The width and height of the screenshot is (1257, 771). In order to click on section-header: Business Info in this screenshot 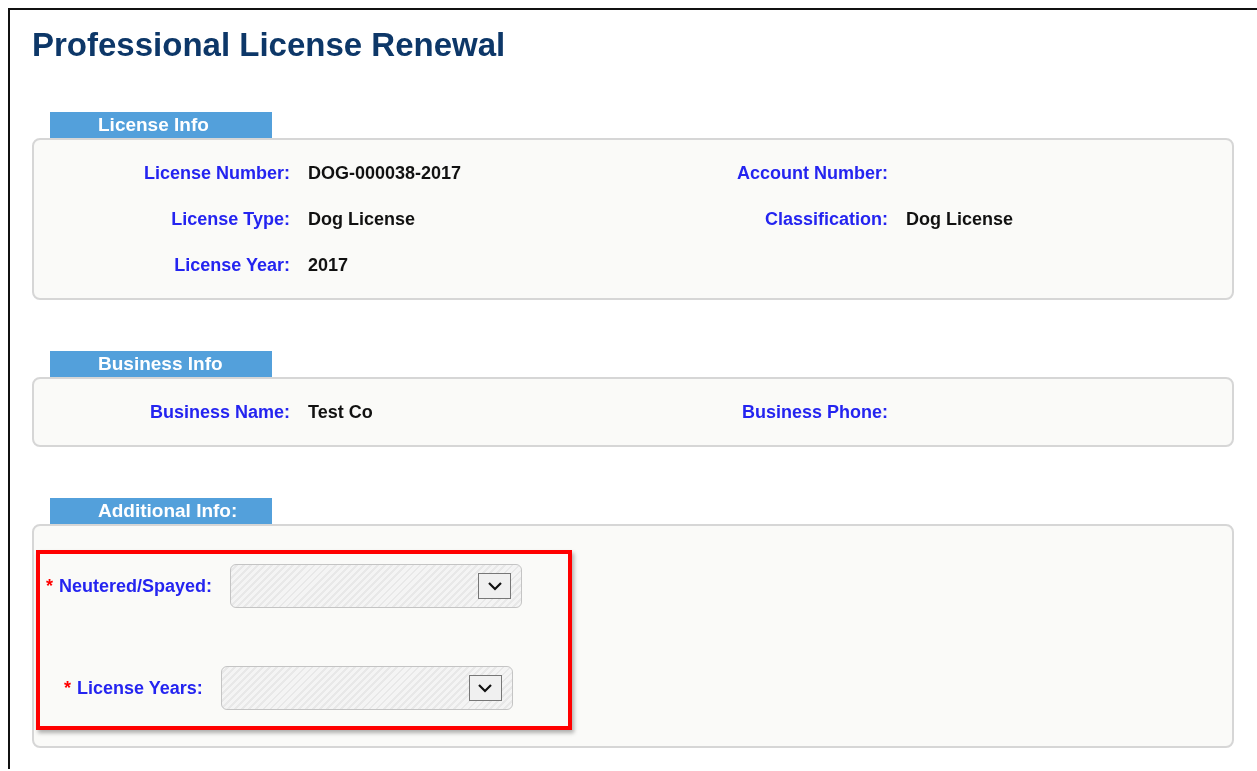, I will do `click(161, 364)`.